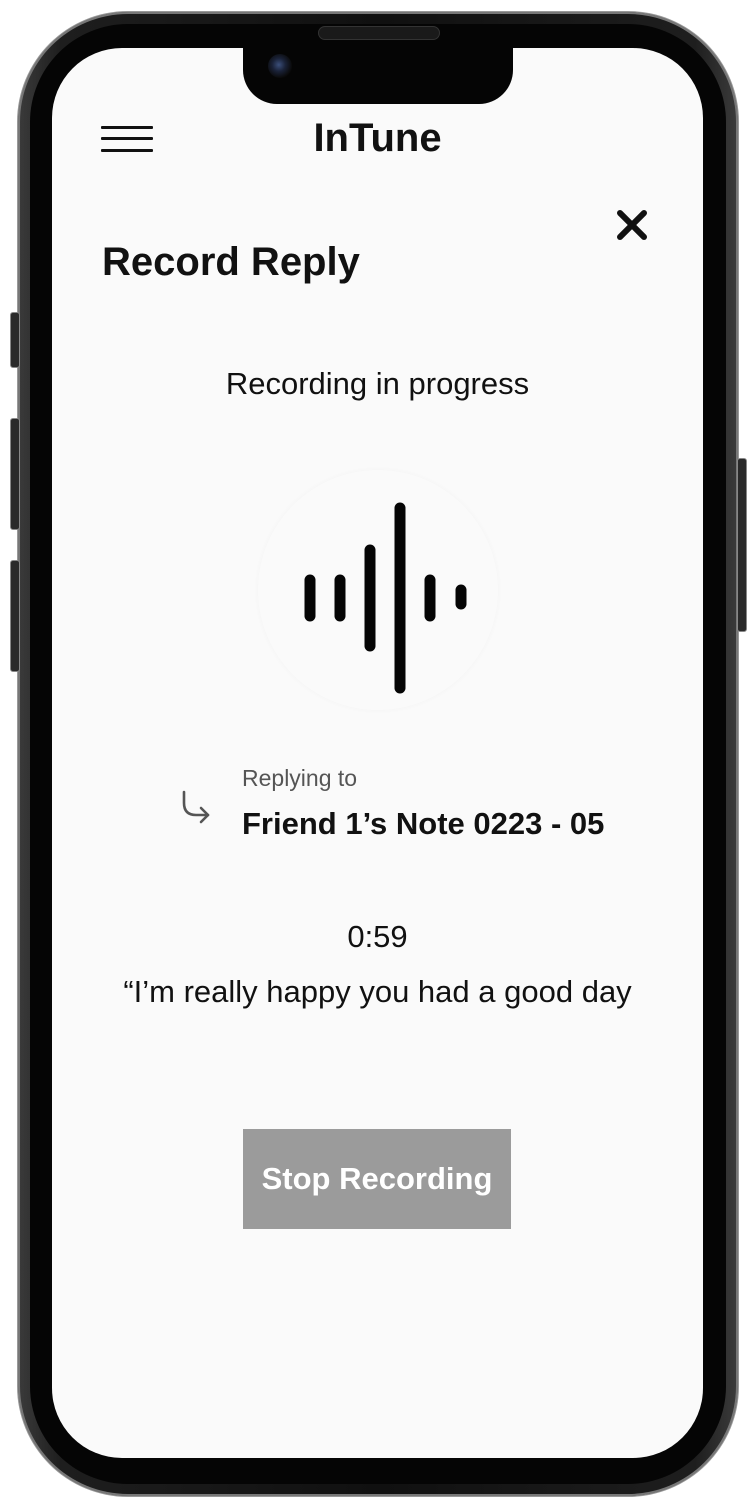 The height and width of the screenshot is (1509, 755). I want to click on recording-status-text: Recording in progress, so click(377, 383).